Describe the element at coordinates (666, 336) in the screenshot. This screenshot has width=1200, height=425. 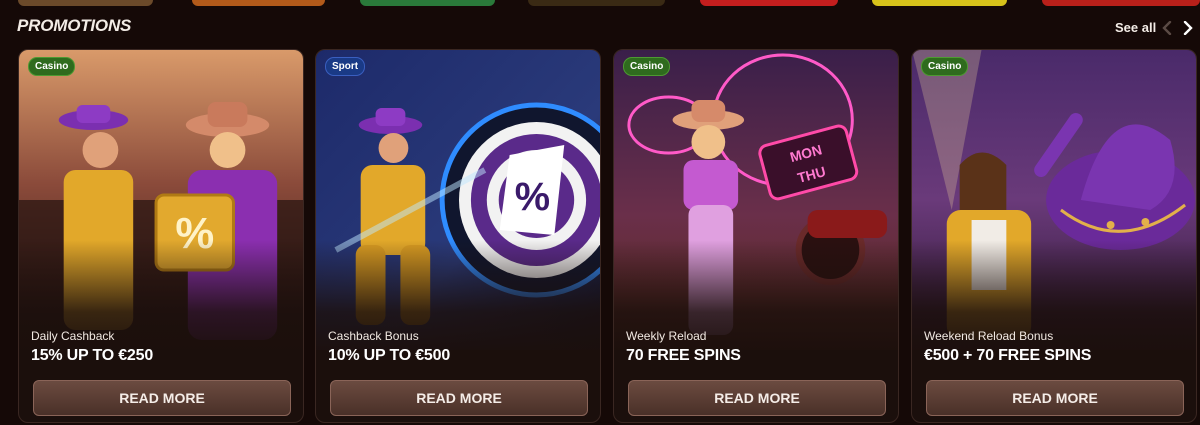
I see `promo-name: Weekly Reload` at that location.